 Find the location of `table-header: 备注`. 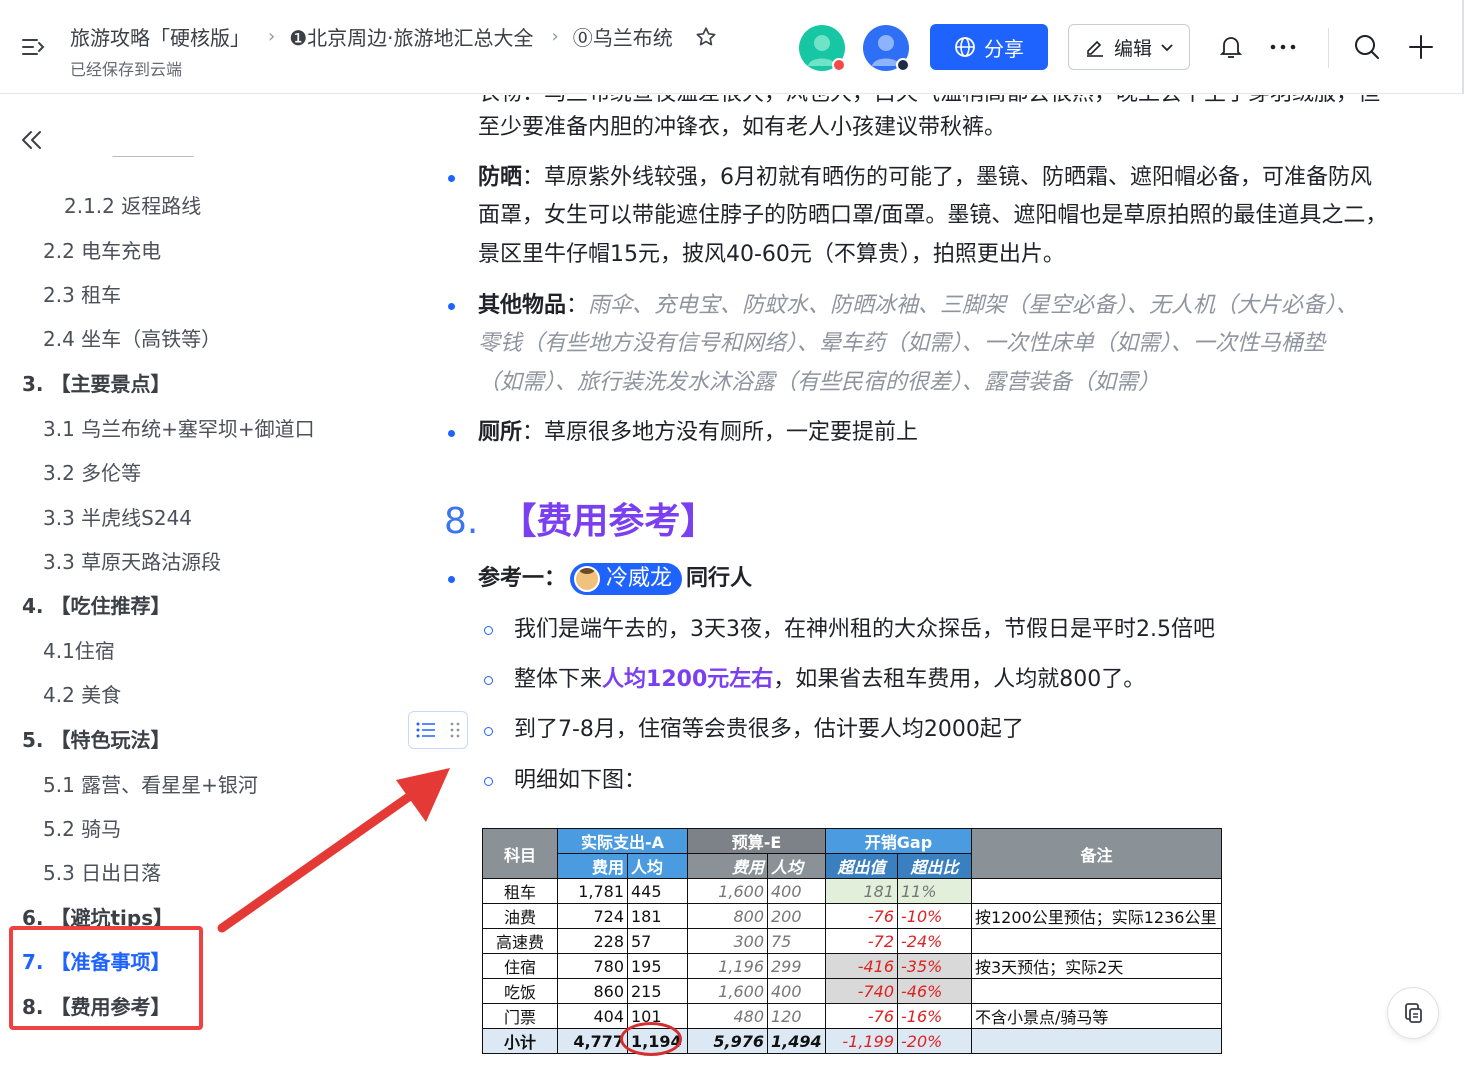

table-header: 备注 is located at coordinates (1096, 853).